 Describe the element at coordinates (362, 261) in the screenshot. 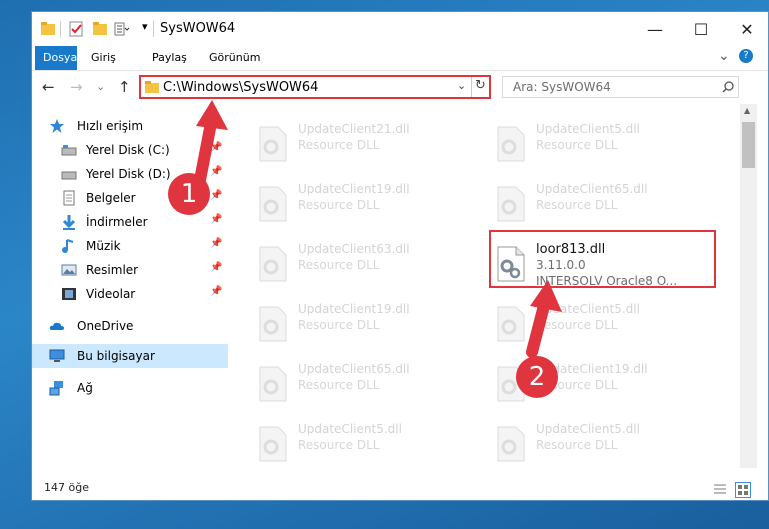

I see `file-item: UpdateClient63.dll Resource DLL` at that location.